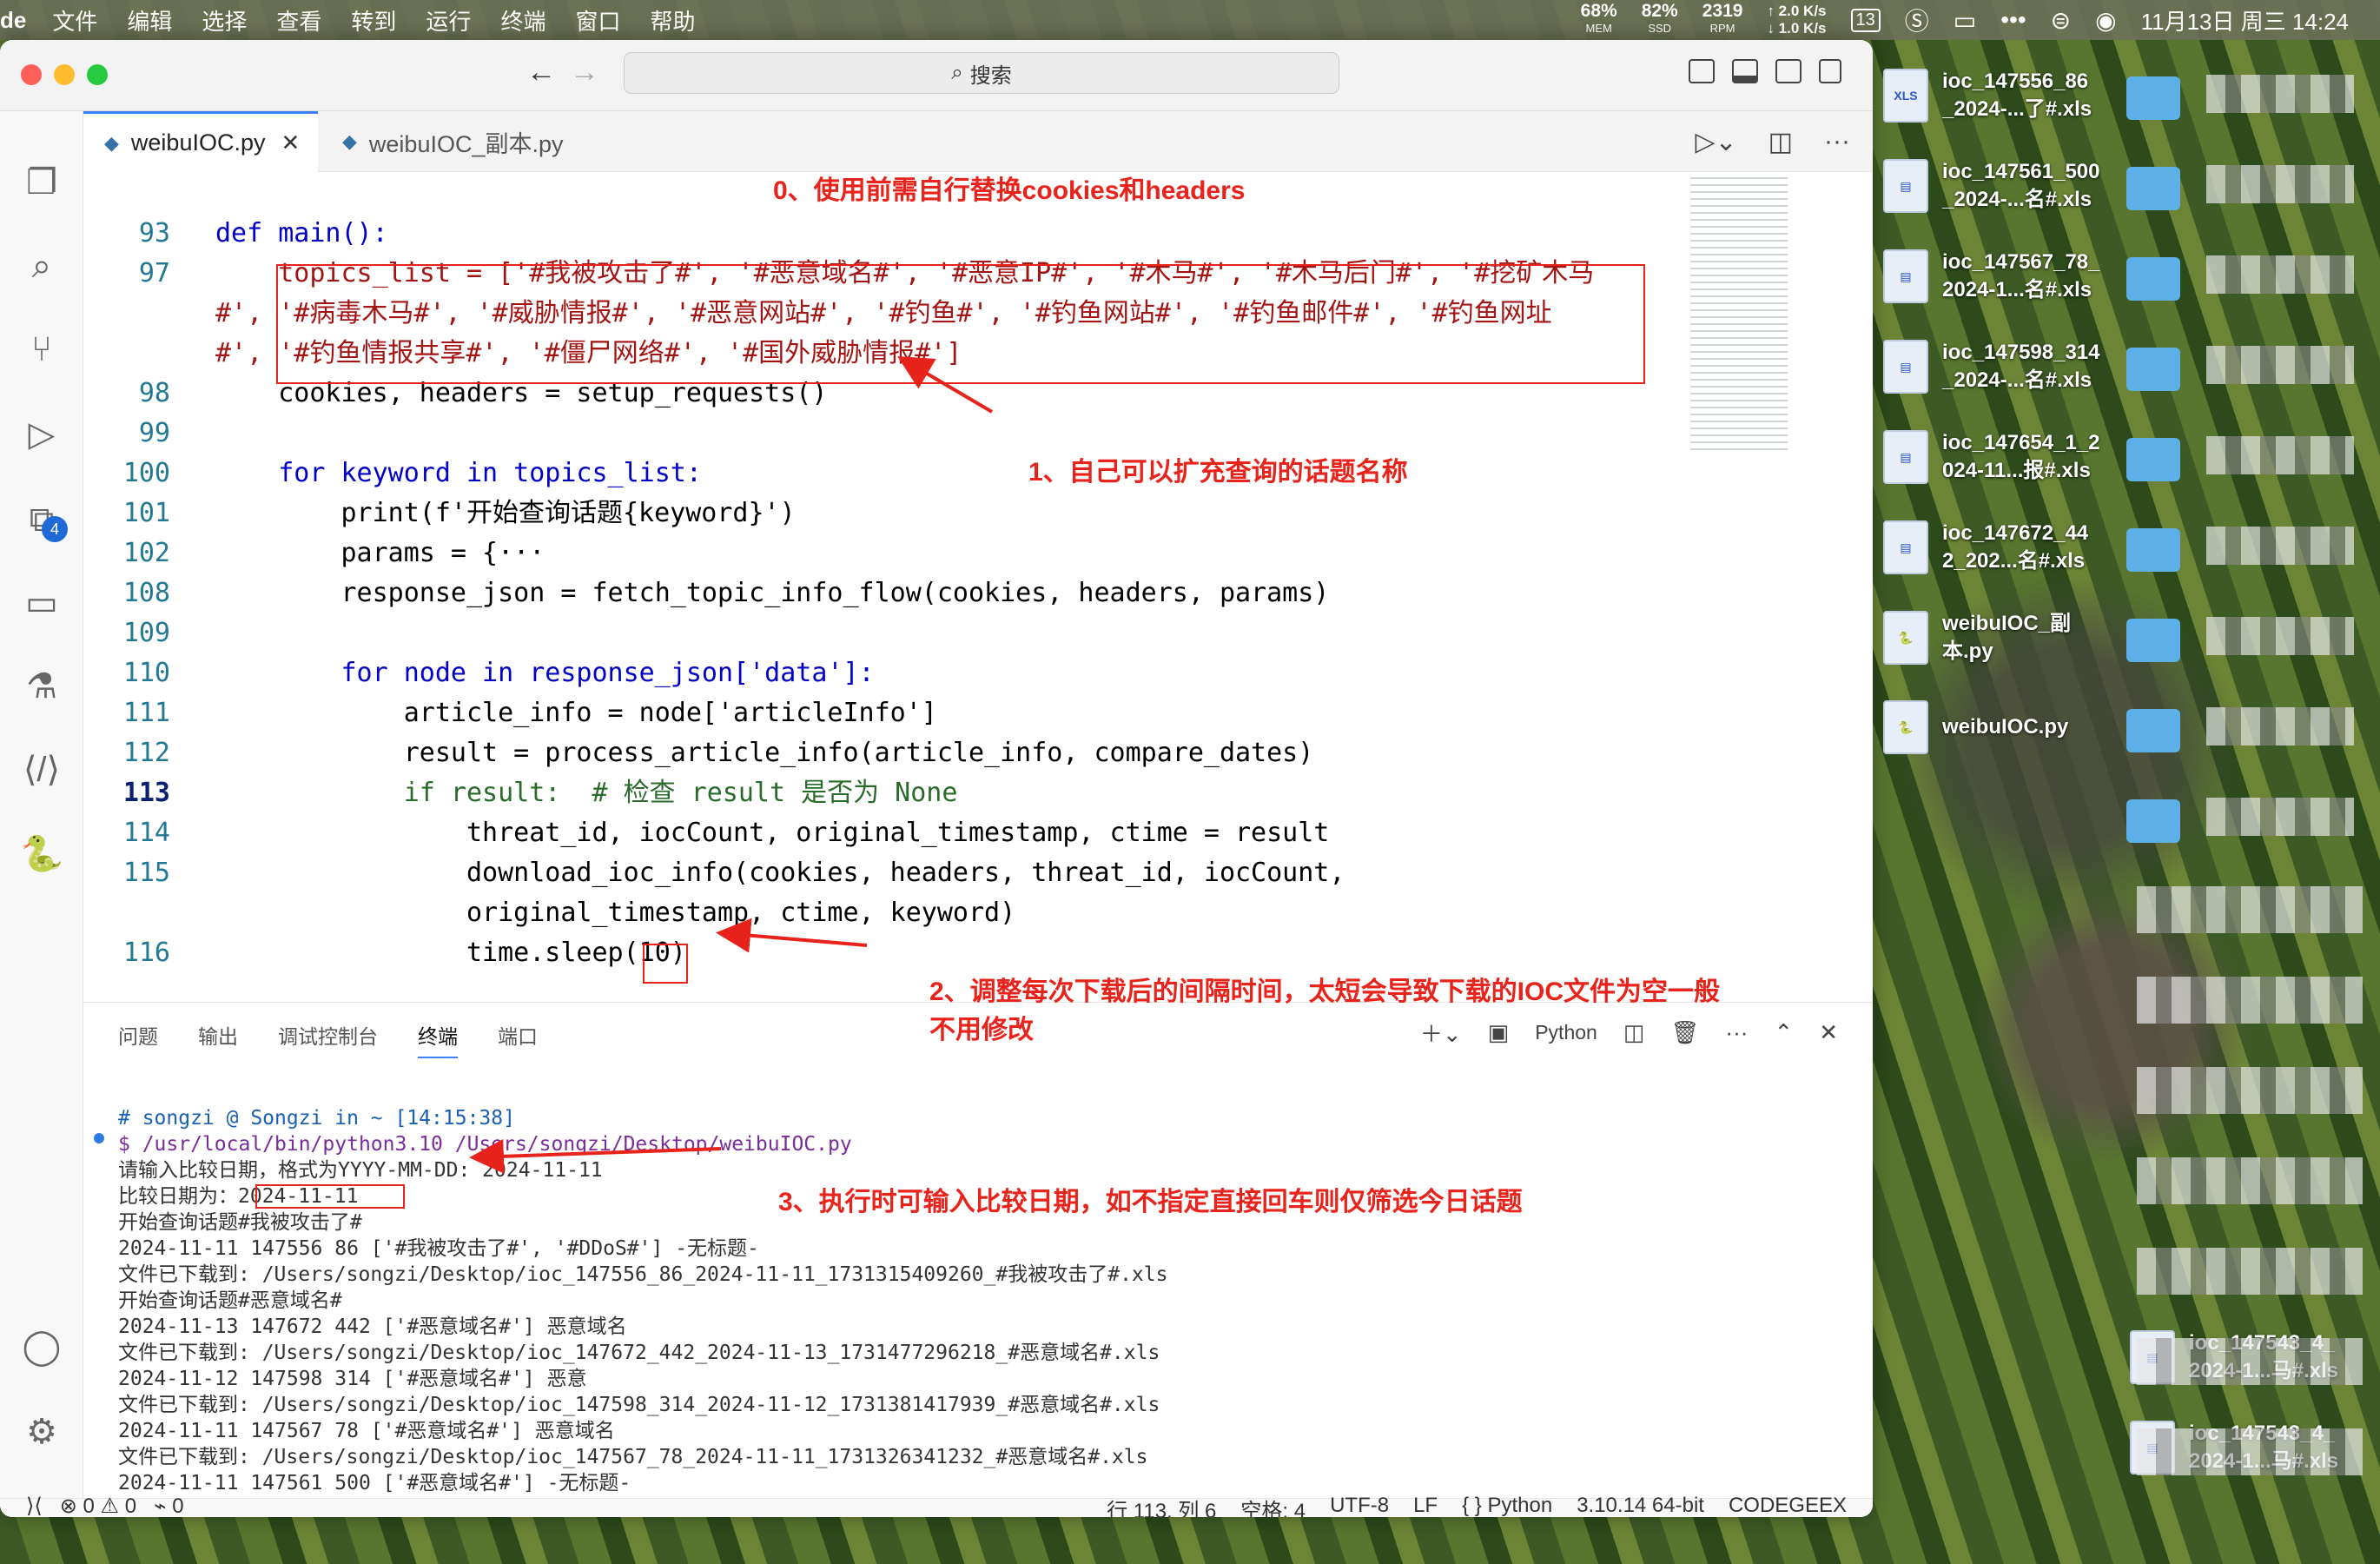  Describe the element at coordinates (1745, 71) in the screenshot. I see `toggle-panel-icon` at that location.